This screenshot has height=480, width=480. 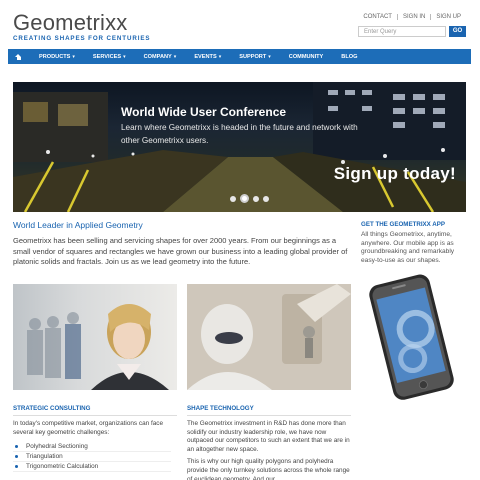 I want to click on phone-image, so click(x=412, y=337).